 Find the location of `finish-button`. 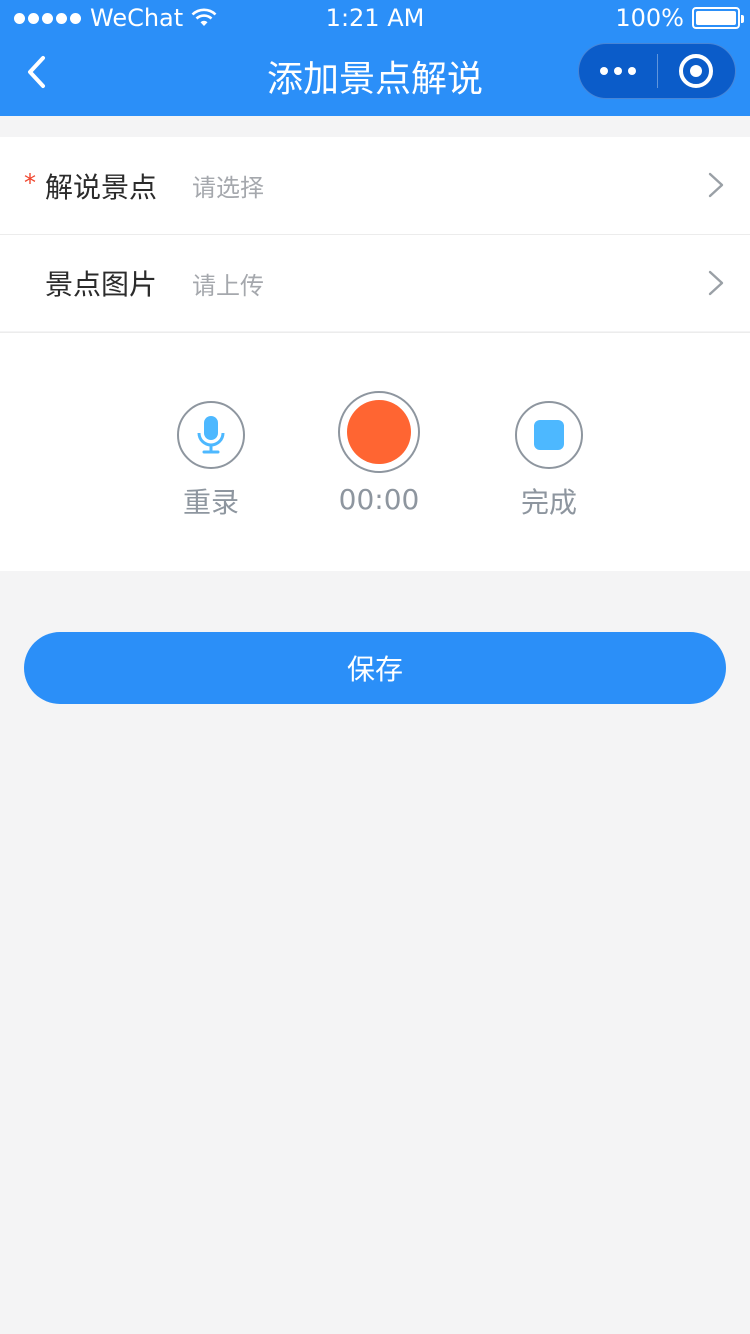

finish-button is located at coordinates (549, 435).